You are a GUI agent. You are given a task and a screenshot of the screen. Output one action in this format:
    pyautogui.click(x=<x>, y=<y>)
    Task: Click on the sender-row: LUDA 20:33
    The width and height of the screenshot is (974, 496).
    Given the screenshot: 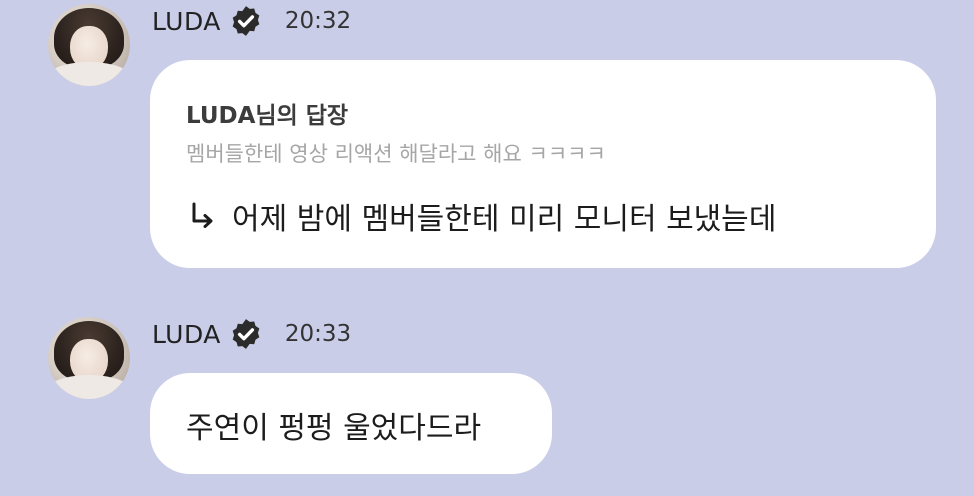 What is the action you would take?
    pyautogui.click(x=251, y=334)
    